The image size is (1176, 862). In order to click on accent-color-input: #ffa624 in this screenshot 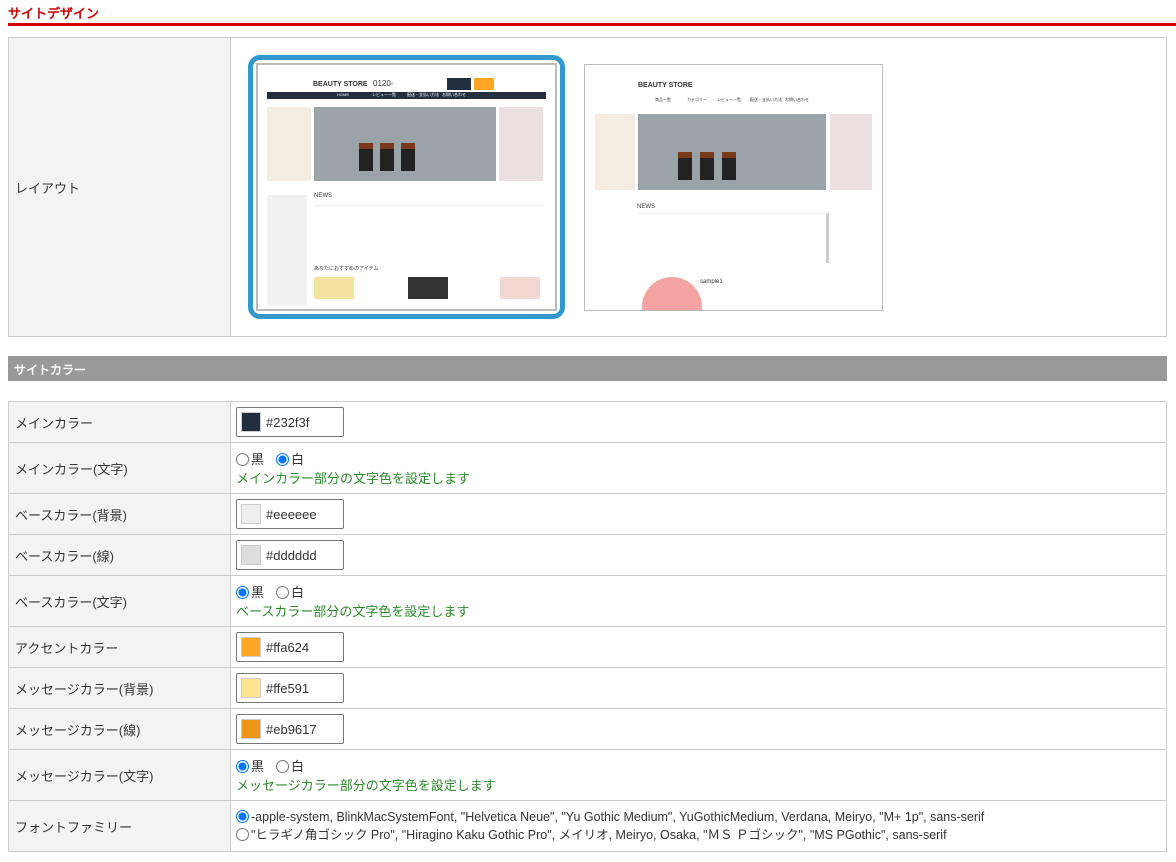, I will do `click(290, 647)`.